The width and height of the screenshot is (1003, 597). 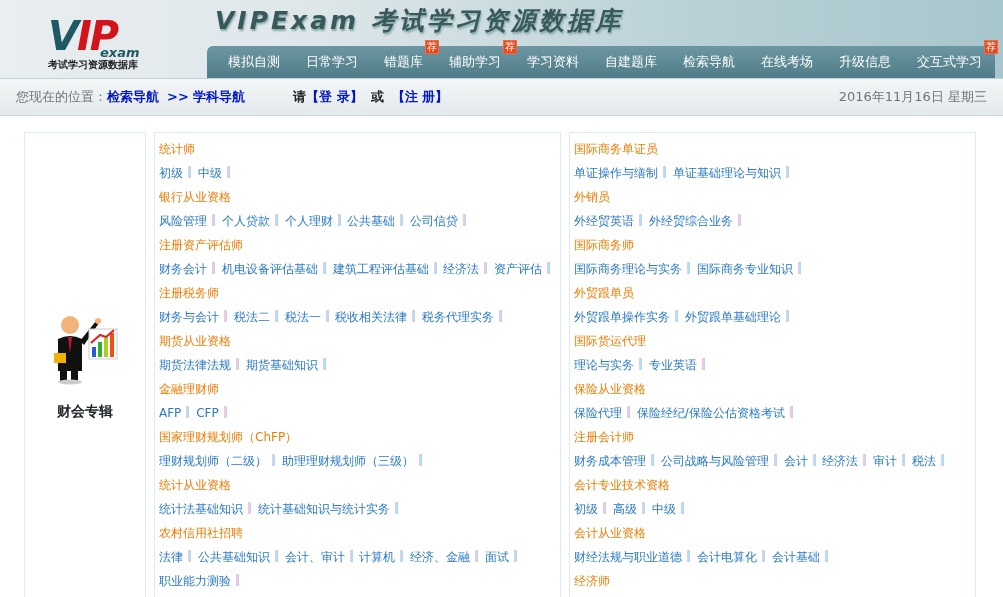 What do you see at coordinates (440, 557) in the screenshot?
I see `exam-subject-link: 经济、金融` at bounding box center [440, 557].